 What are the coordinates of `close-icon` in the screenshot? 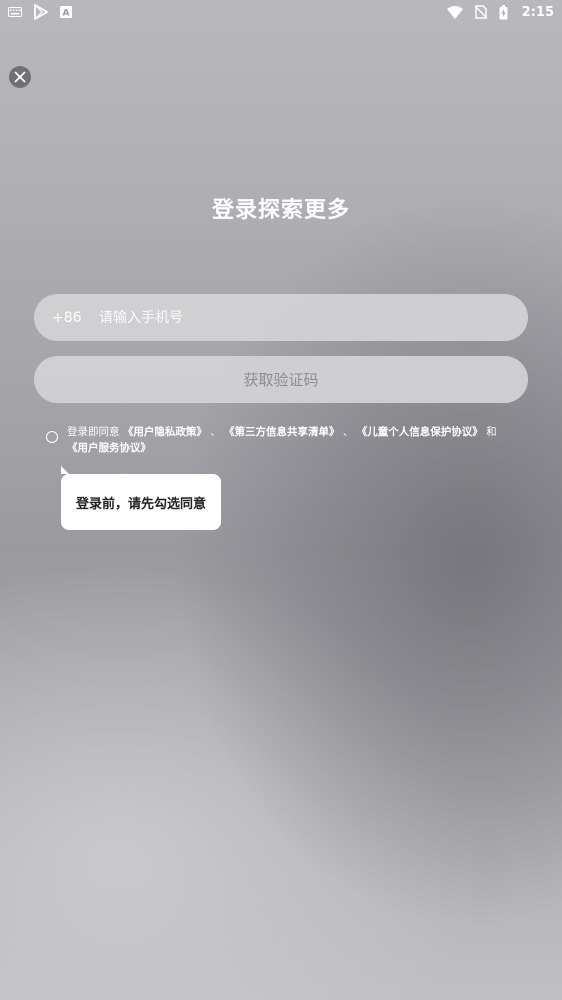 It's located at (20, 77).